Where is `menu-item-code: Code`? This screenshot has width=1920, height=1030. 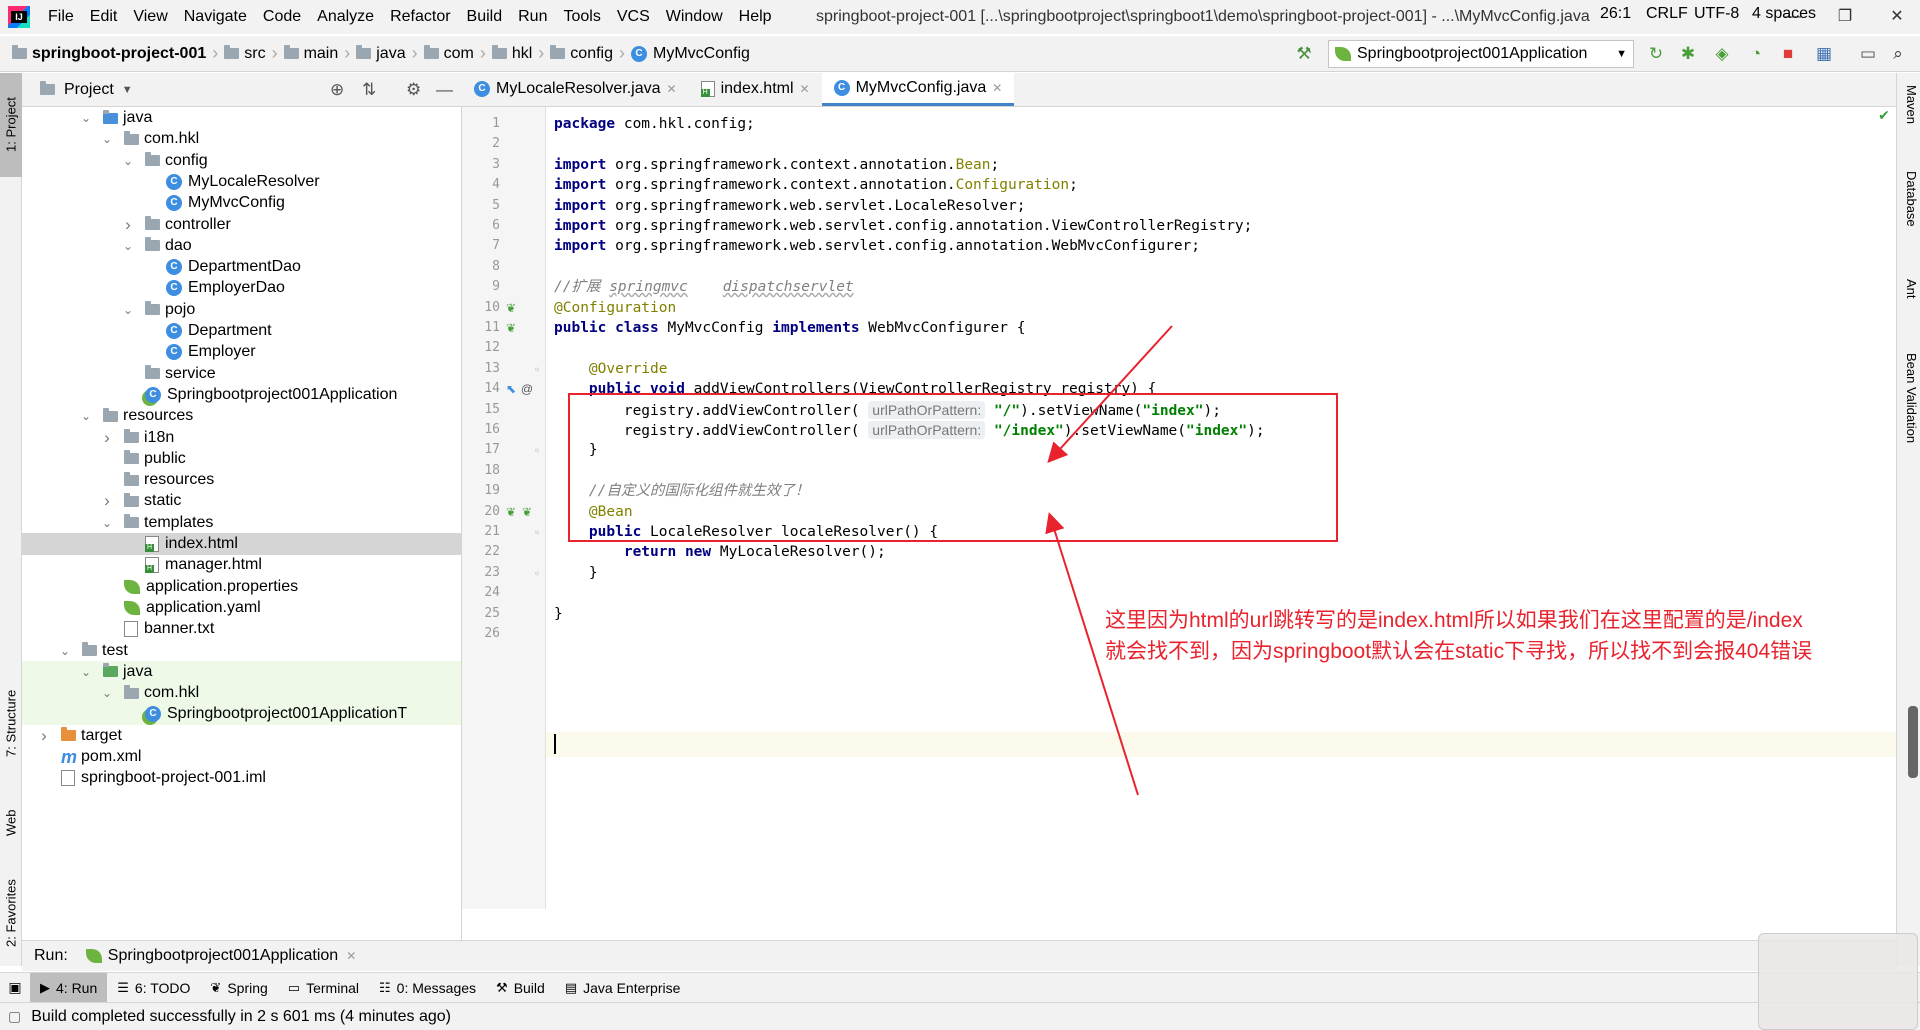
menu-item-code: Code is located at coordinates (282, 17).